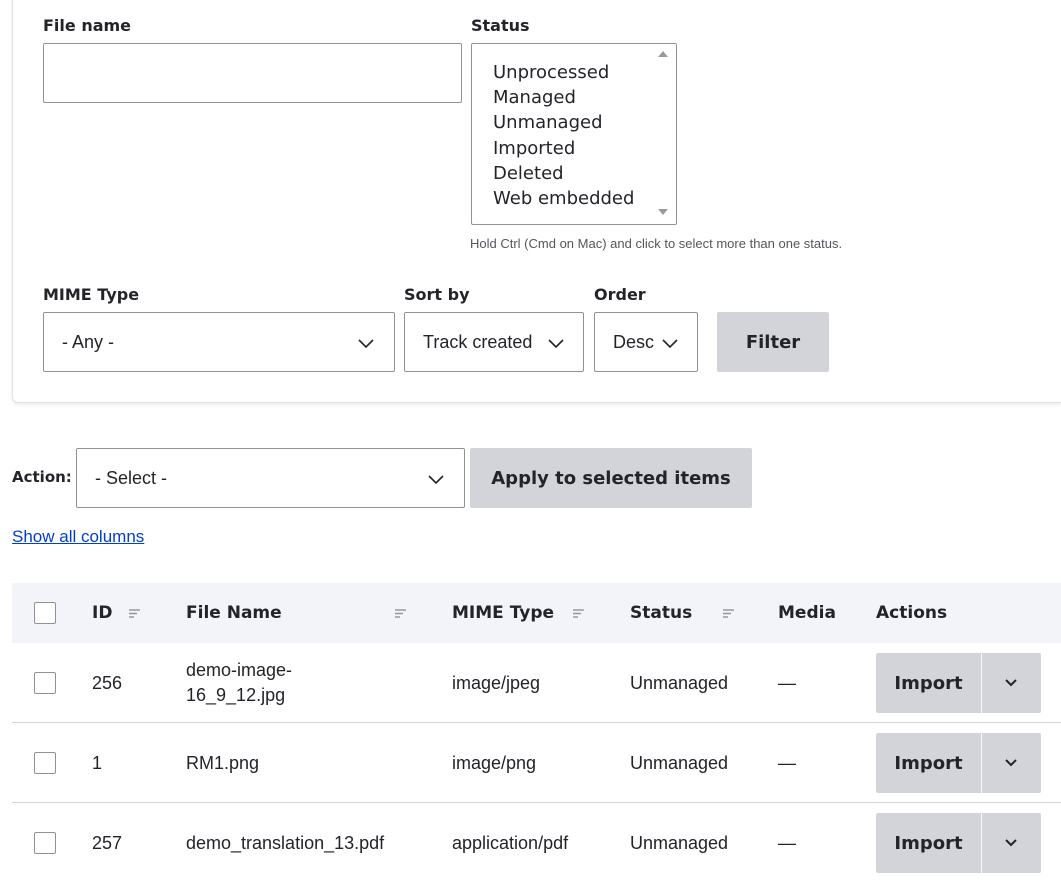 The width and height of the screenshot is (1061, 883). Describe the element at coordinates (239, 670) in the screenshot. I see `row-file-name-line1: demo-image-` at that location.